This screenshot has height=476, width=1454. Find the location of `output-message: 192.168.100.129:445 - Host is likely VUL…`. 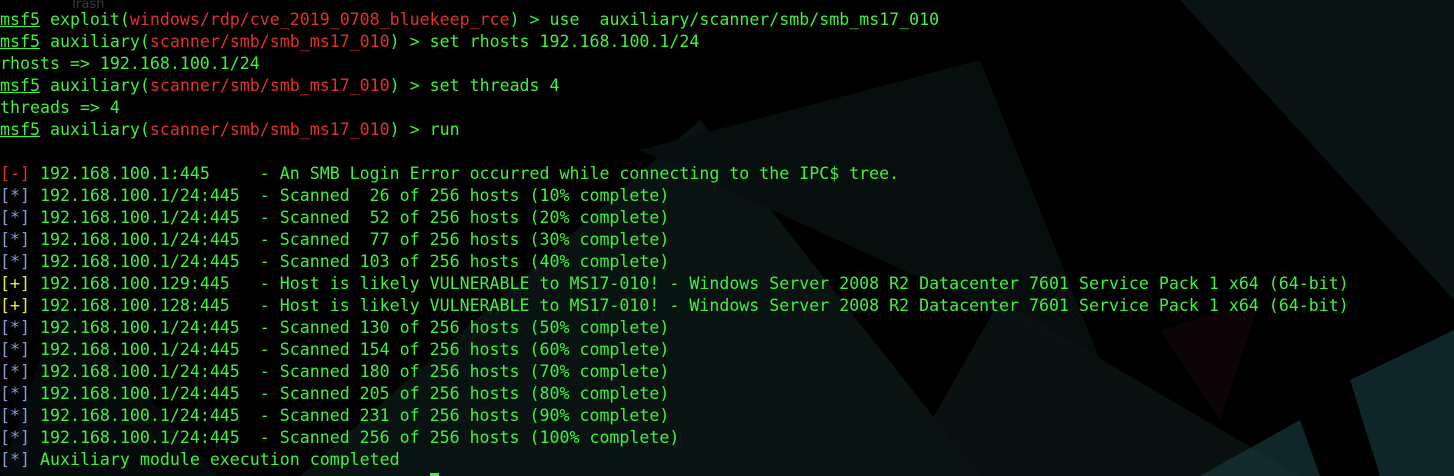

output-message: 192.168.100.129:445 - Host is likely VUL… is located at coordinates (694, 283).